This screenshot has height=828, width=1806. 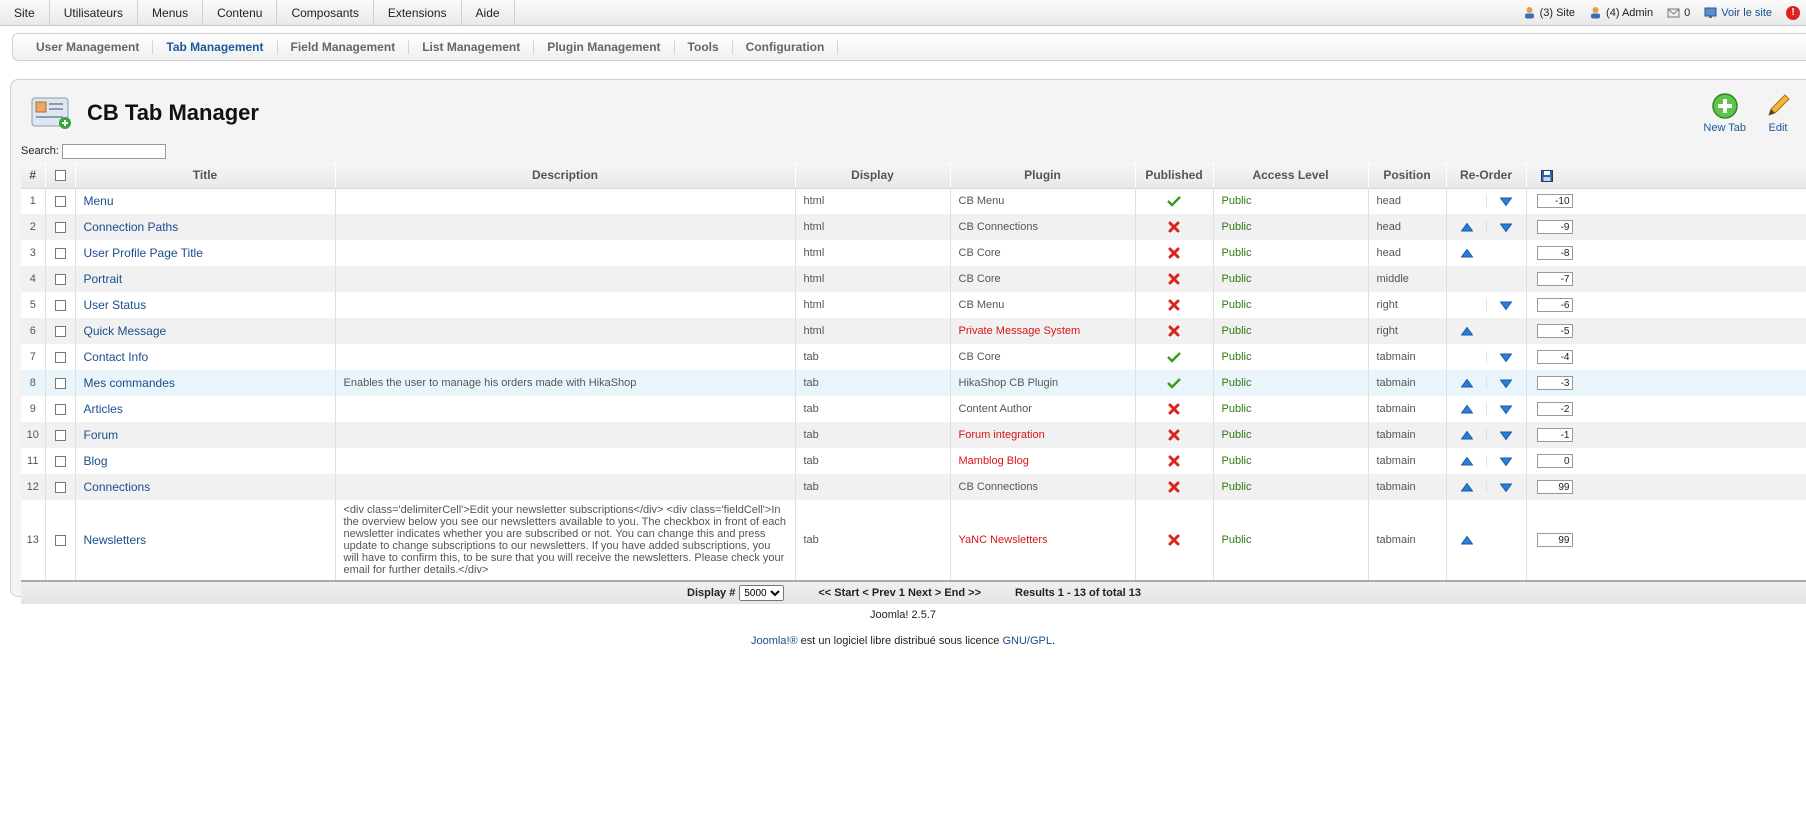 What do you see at coordinates (60, 175) in the screenshot?
I see `col-select-all` at bounding box center [60, 175].